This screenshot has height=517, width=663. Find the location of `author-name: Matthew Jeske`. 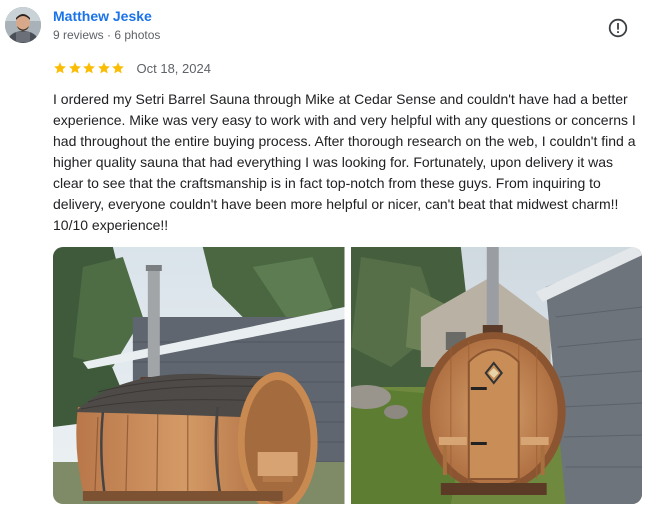

author-name: Matthew Jeske is located at coordinates (102, 16).